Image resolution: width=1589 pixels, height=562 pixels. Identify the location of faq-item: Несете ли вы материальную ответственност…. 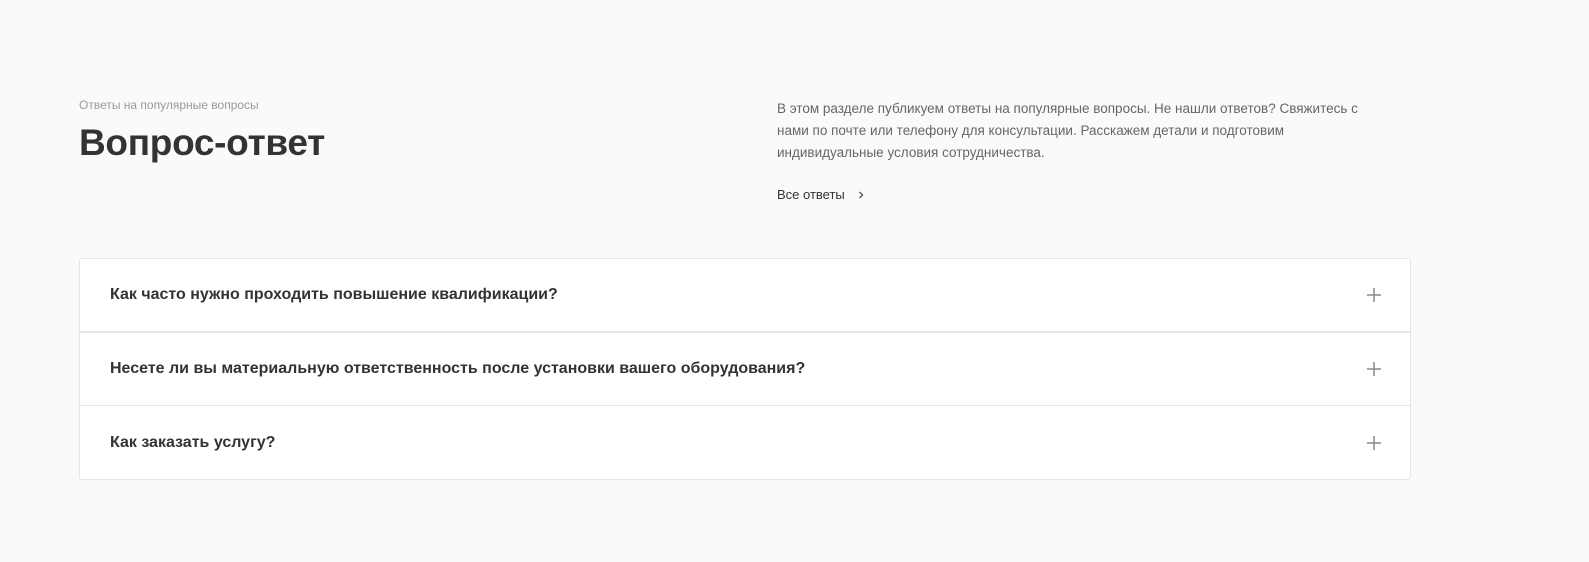
(745, 369).